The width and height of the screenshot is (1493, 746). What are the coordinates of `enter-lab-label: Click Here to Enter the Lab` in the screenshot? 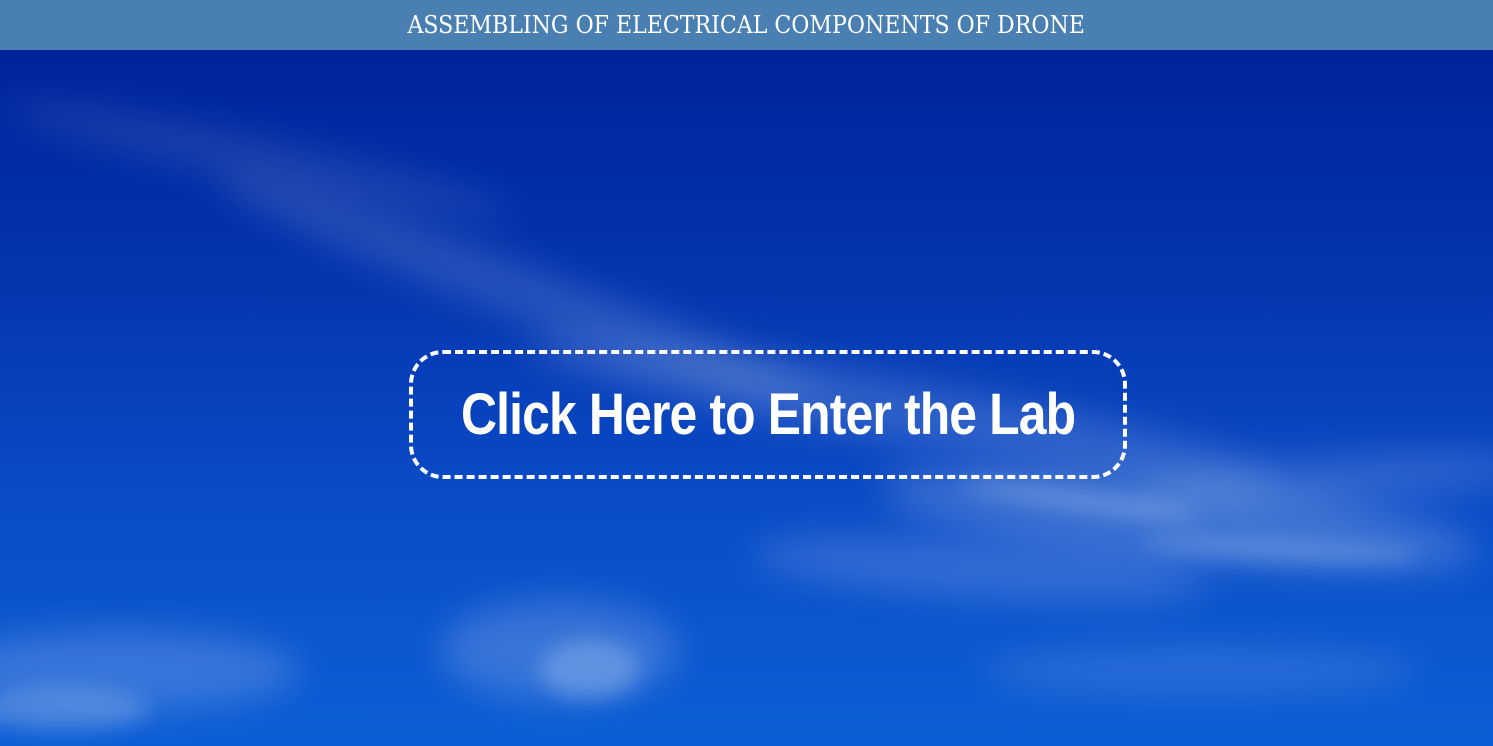 It's located at (768, 414).